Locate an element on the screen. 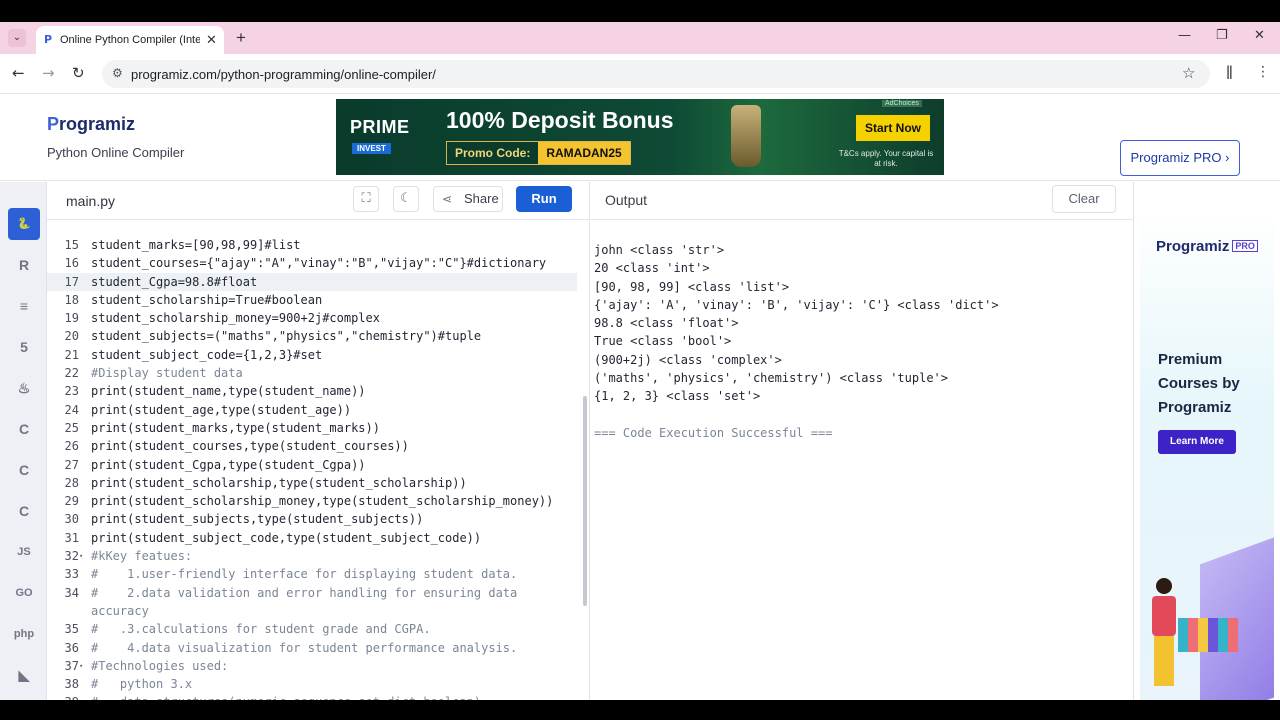 The image size is (1280, 720). cpp-icon: C is located at coordinates (24, 470).